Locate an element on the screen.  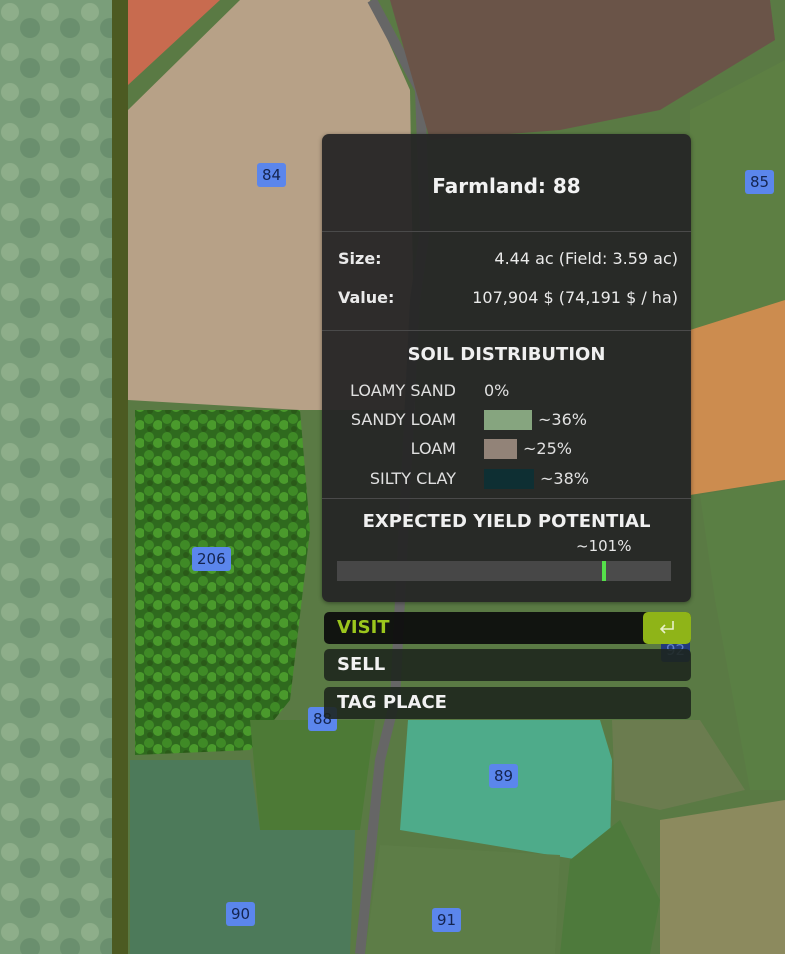
sell-button: SELL is located at coordinates (507, 665).